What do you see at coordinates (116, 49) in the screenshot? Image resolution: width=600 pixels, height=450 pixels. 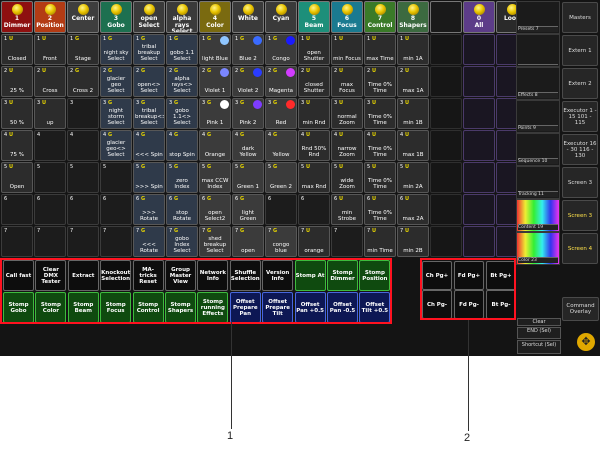 I see `preset-cell: 1 Gnight sky Select` at bounding box center [116, 49].